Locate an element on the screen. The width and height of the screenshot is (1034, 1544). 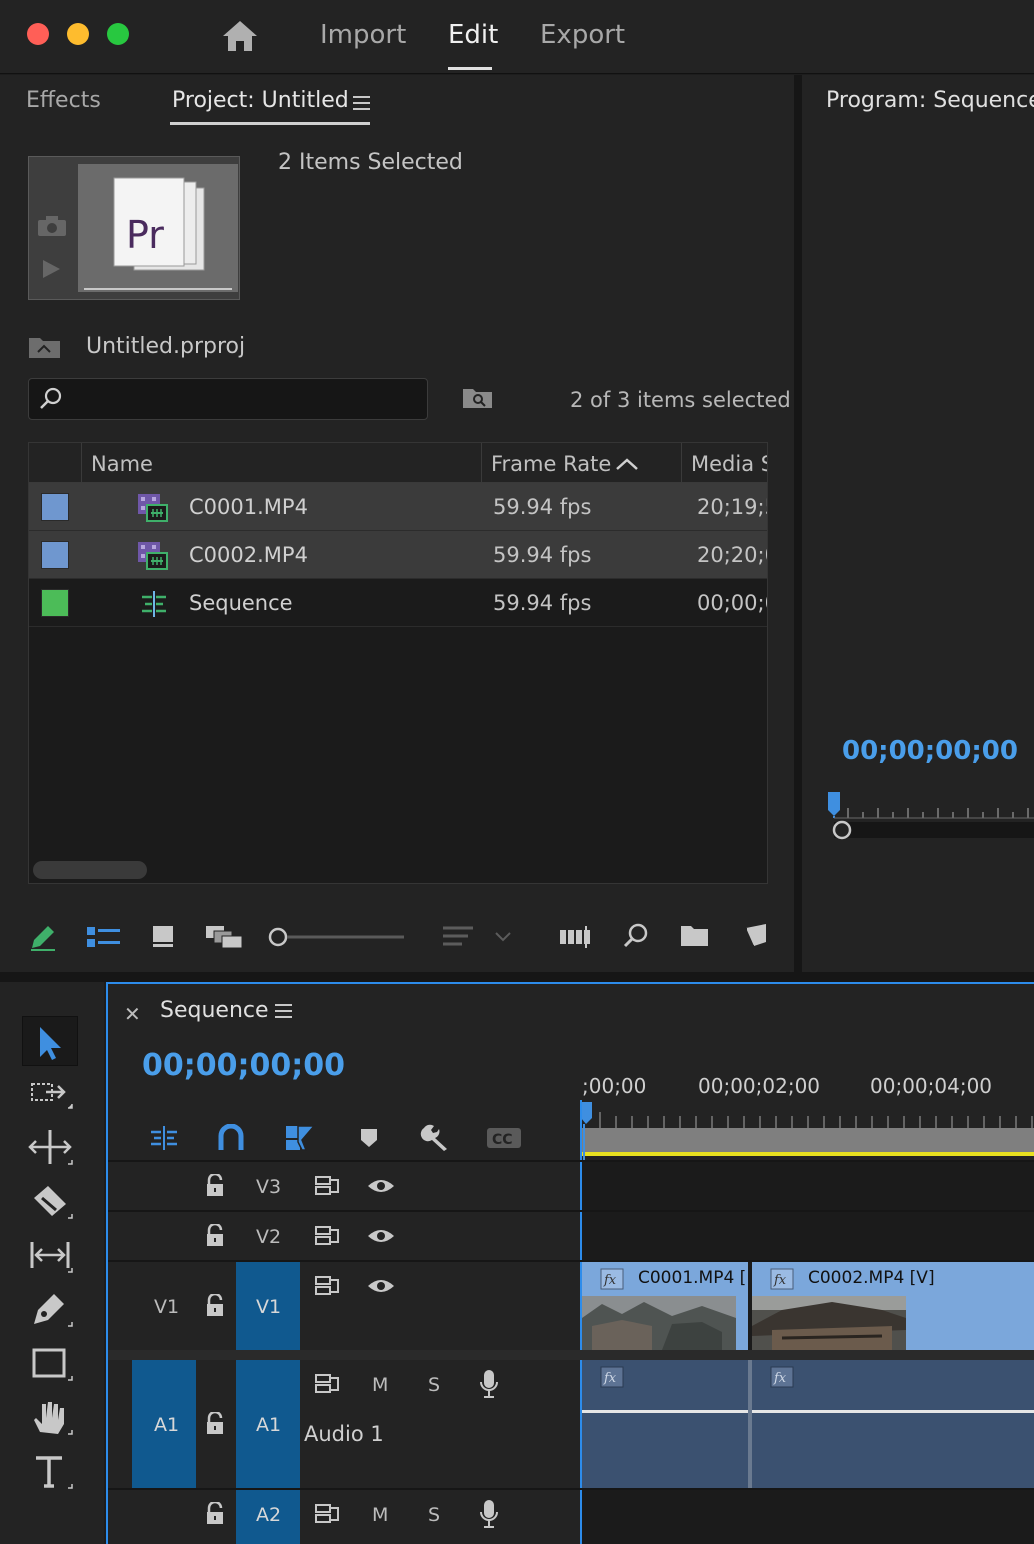
linked-selection-icon is located at coordinates (301, 1137).